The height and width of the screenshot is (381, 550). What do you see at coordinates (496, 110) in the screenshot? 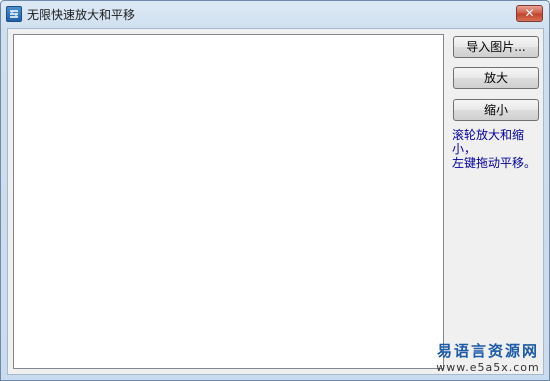
I see `zoom-out-button: 缩小` at bounding box center [496, 110].